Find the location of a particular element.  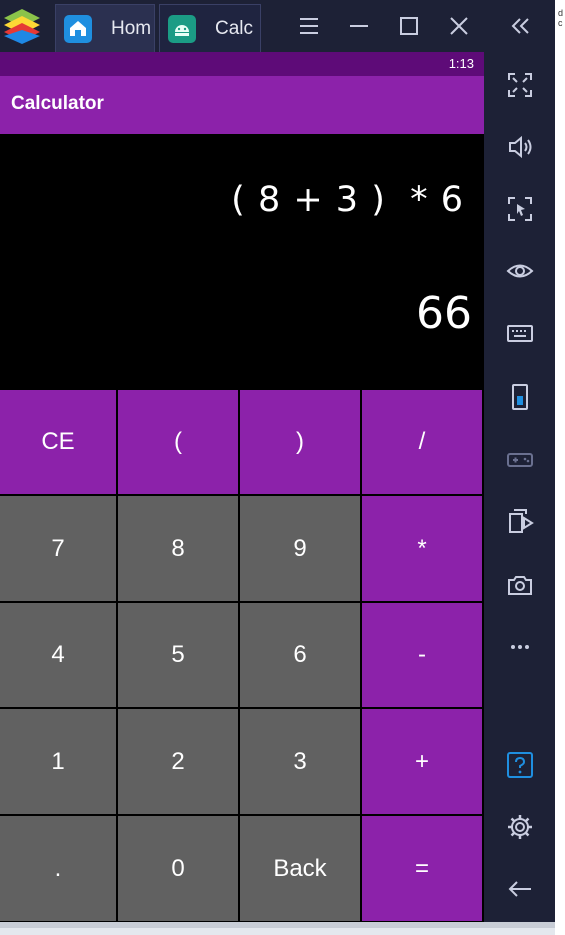

status-bar: 1:13 is located at coordinates (242, 64).